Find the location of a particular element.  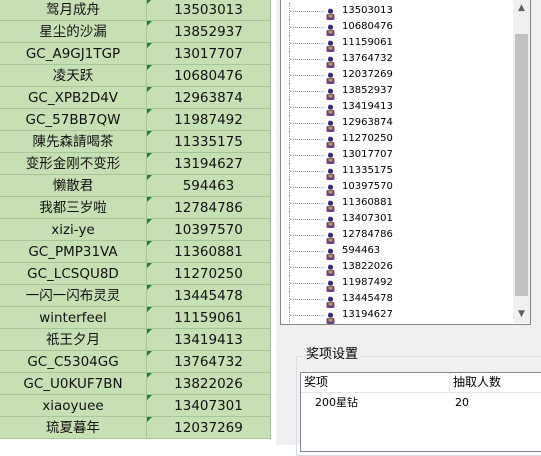

nickname-cell: 驾月成舟 is located at coordinates (73, 10).